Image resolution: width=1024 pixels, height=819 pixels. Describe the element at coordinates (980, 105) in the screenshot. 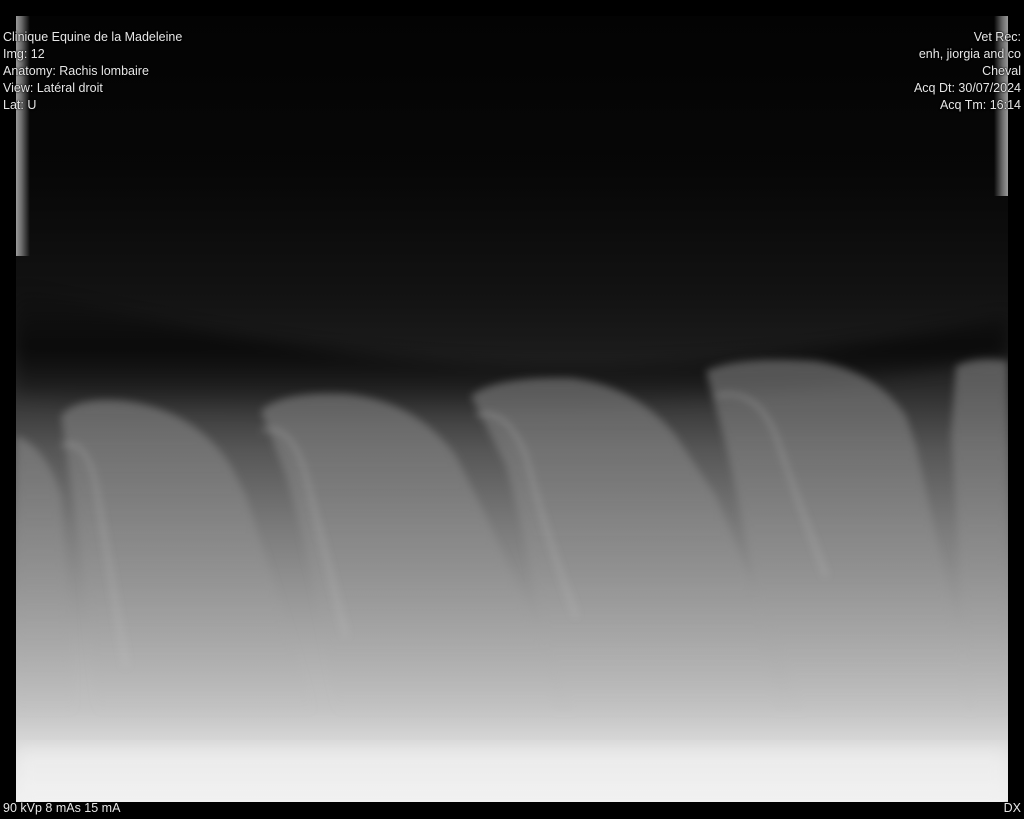

I see `acquisition-time: Acq Tm: 16:14` at that location.